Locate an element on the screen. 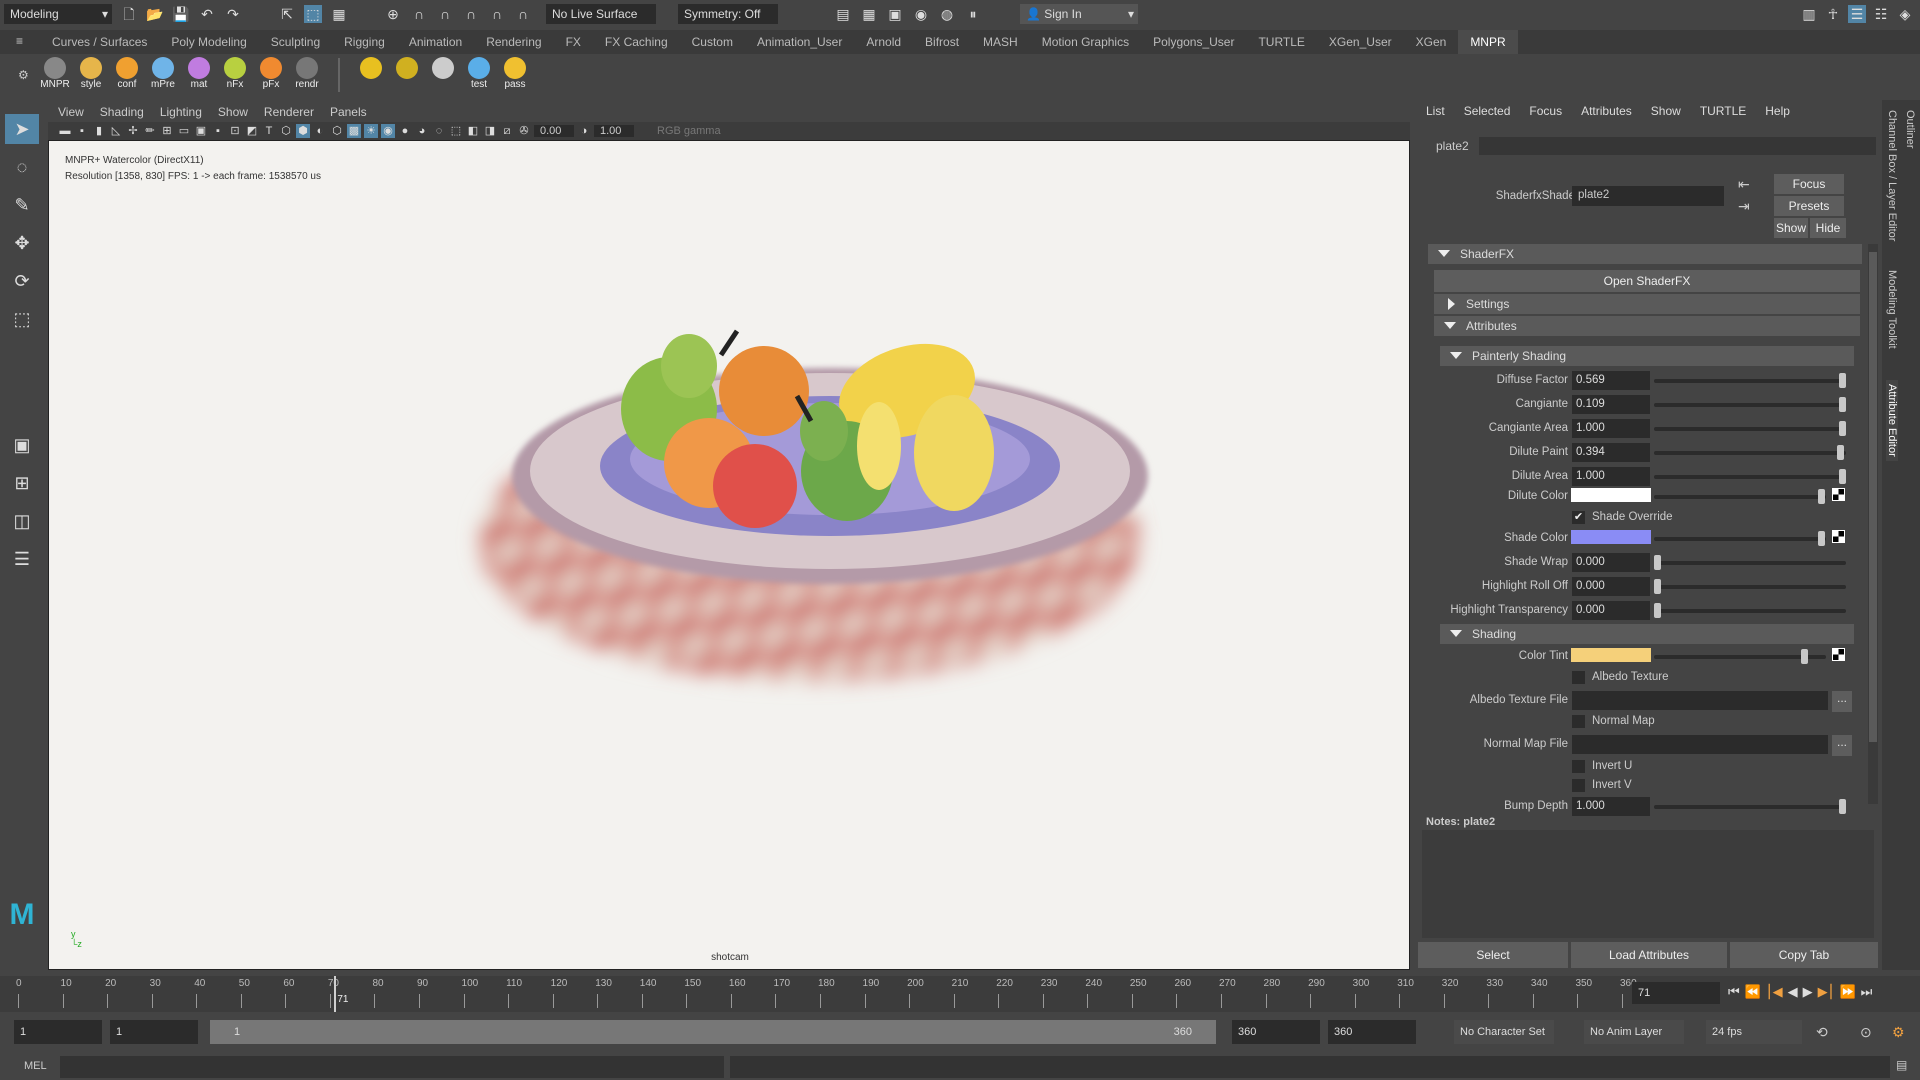 Image resolution: width=1920 pixels, height=1080 pixels. xray-components-icon: ⧄ is located at coordinates (507, 131).